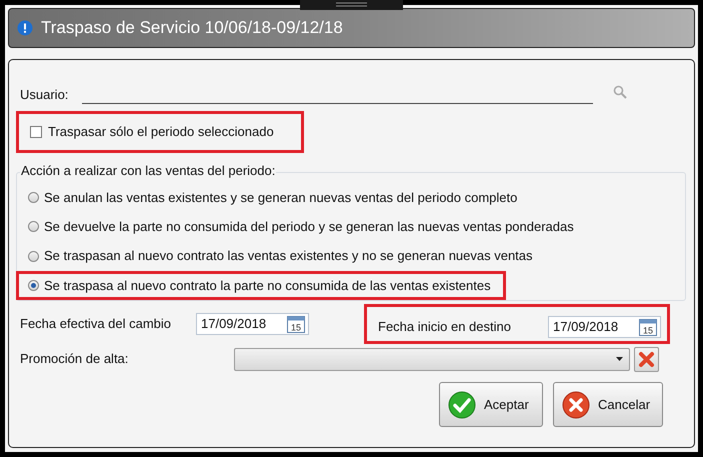  Describe the element at coordinates (445, 327) in the screenshot. I see `date-label: Fecha inicio en destino` at that location.